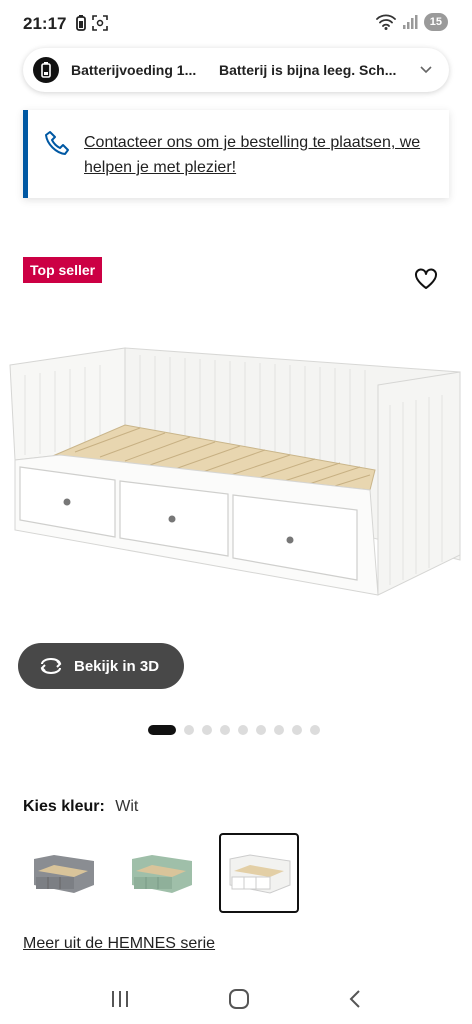 This screenshot has height=1024, width=472. What do you see at coordinates (426, 70) in the screenshot?
I see `chevron-down-icon` at bounding box center [426, 70].